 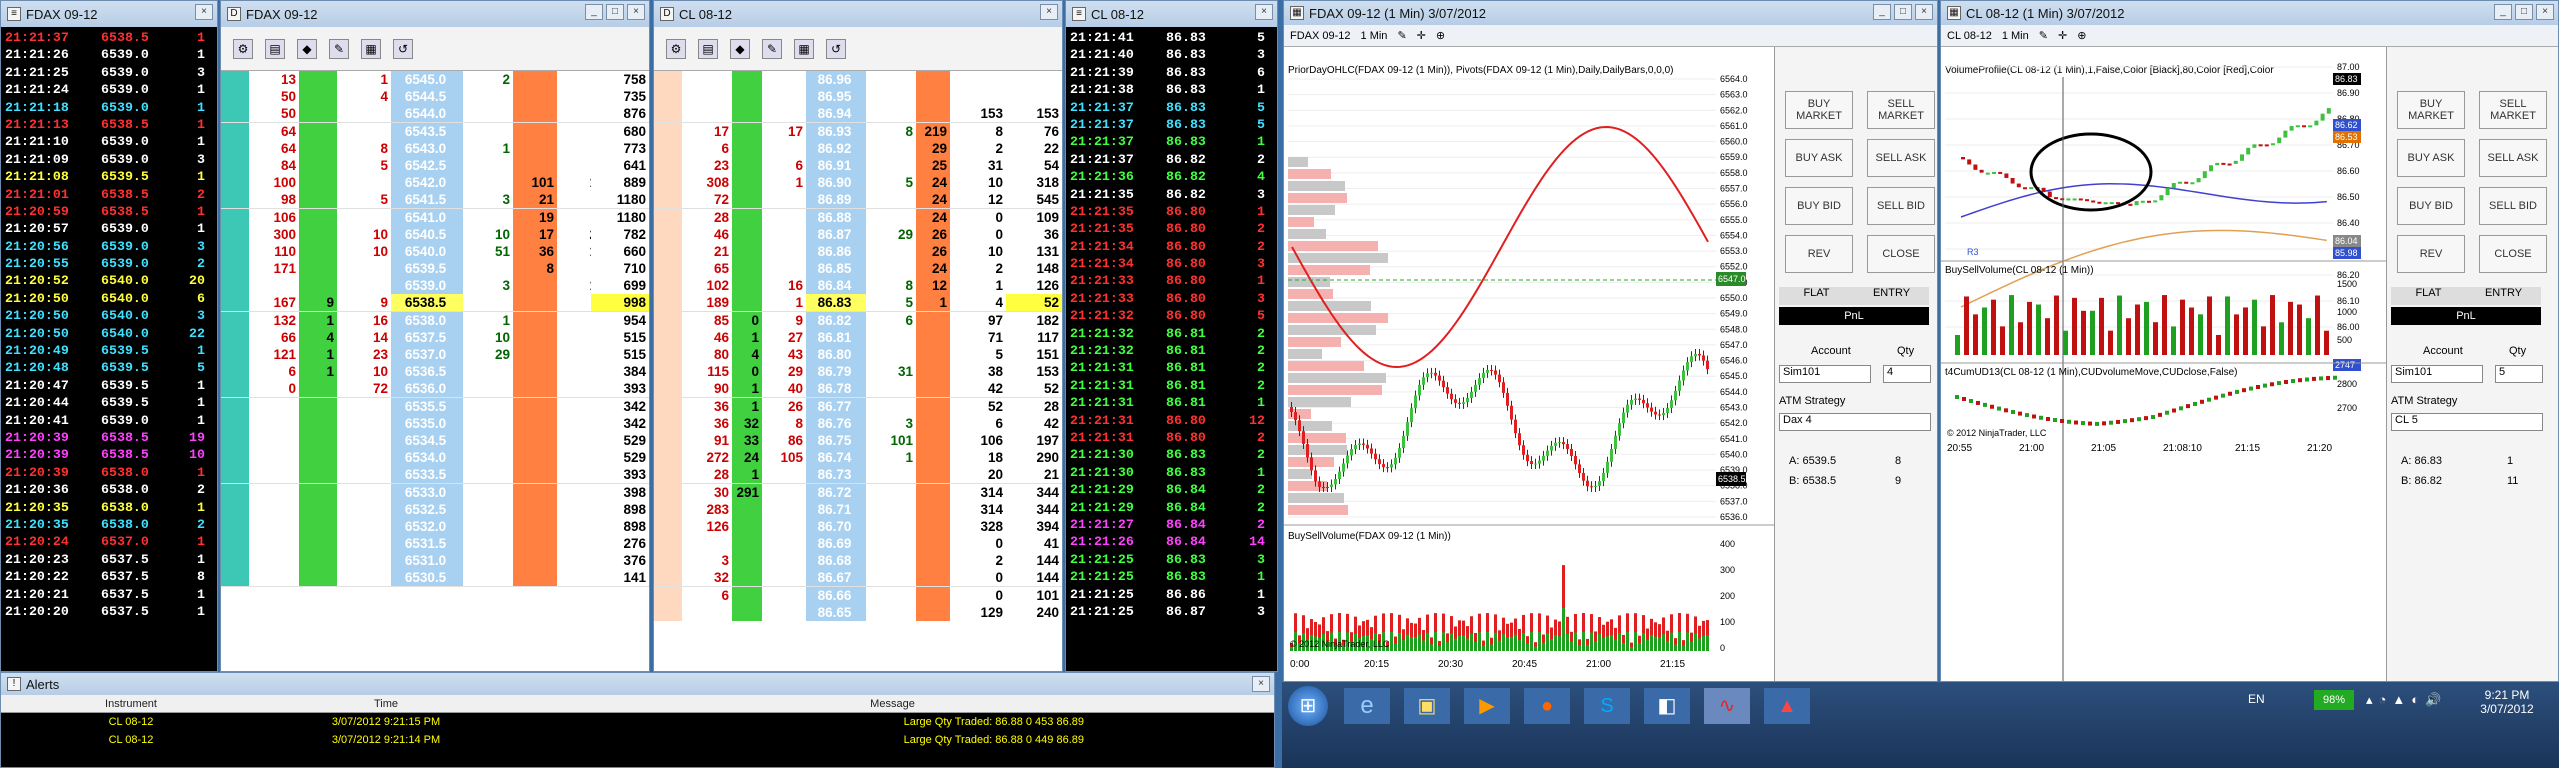 What do you see at coordinates (1969, 36) in the screenshot?
I see `instrument-selector: CL 08-12` at bounding box center [1969, 36].